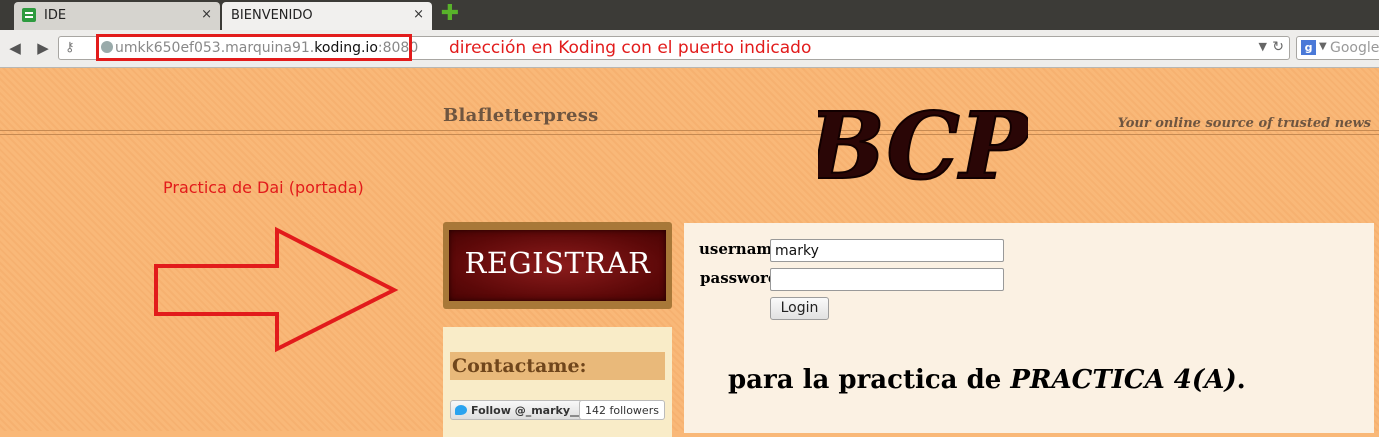 This screenshot has width=1379, height=437. I want to click on register-button-face: REGISTRAR, so click(557, 265).